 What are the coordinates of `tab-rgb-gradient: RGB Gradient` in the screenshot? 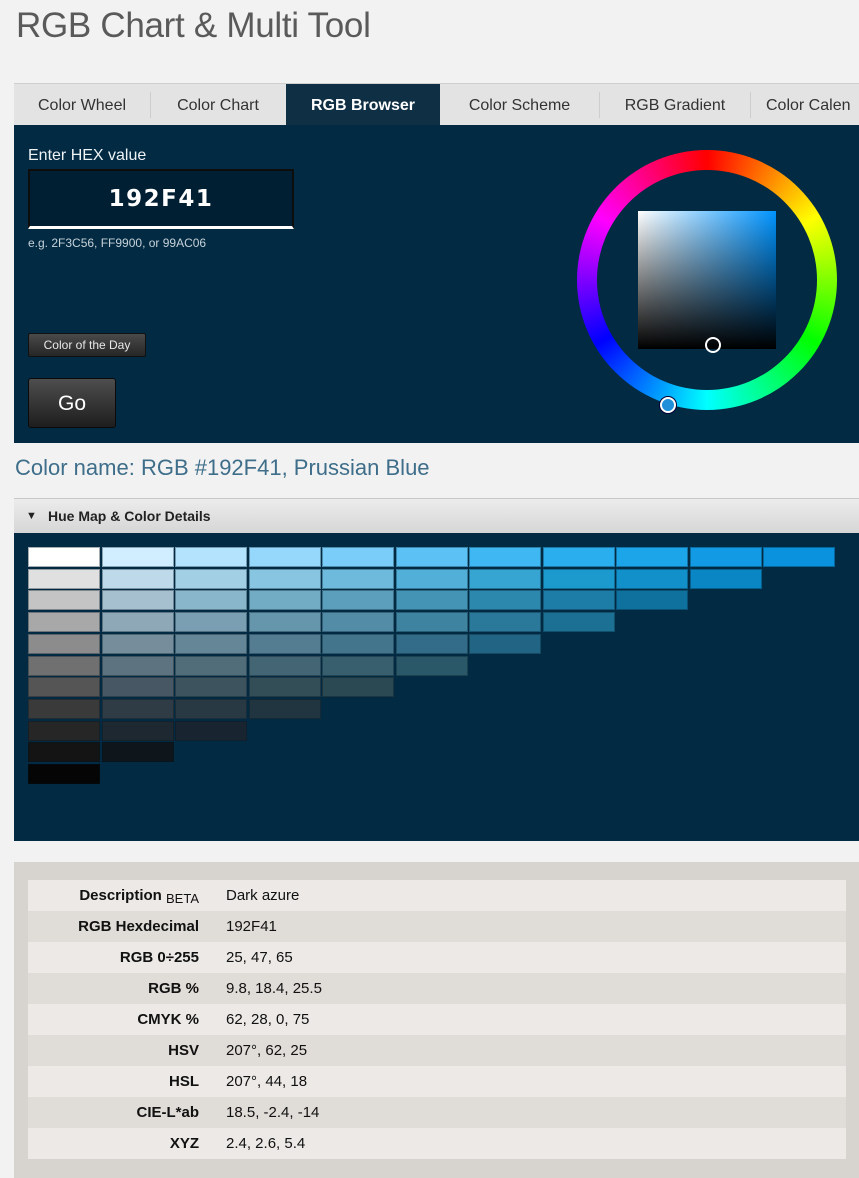 It's located at (675, 105).